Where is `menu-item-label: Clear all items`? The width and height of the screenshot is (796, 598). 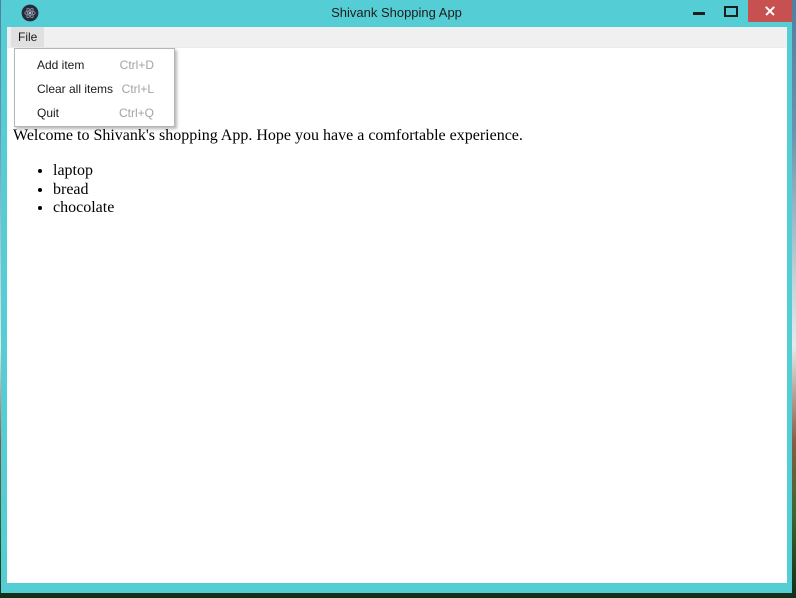
menu-item-label: Clear all items is located at coordinates (75, 89).